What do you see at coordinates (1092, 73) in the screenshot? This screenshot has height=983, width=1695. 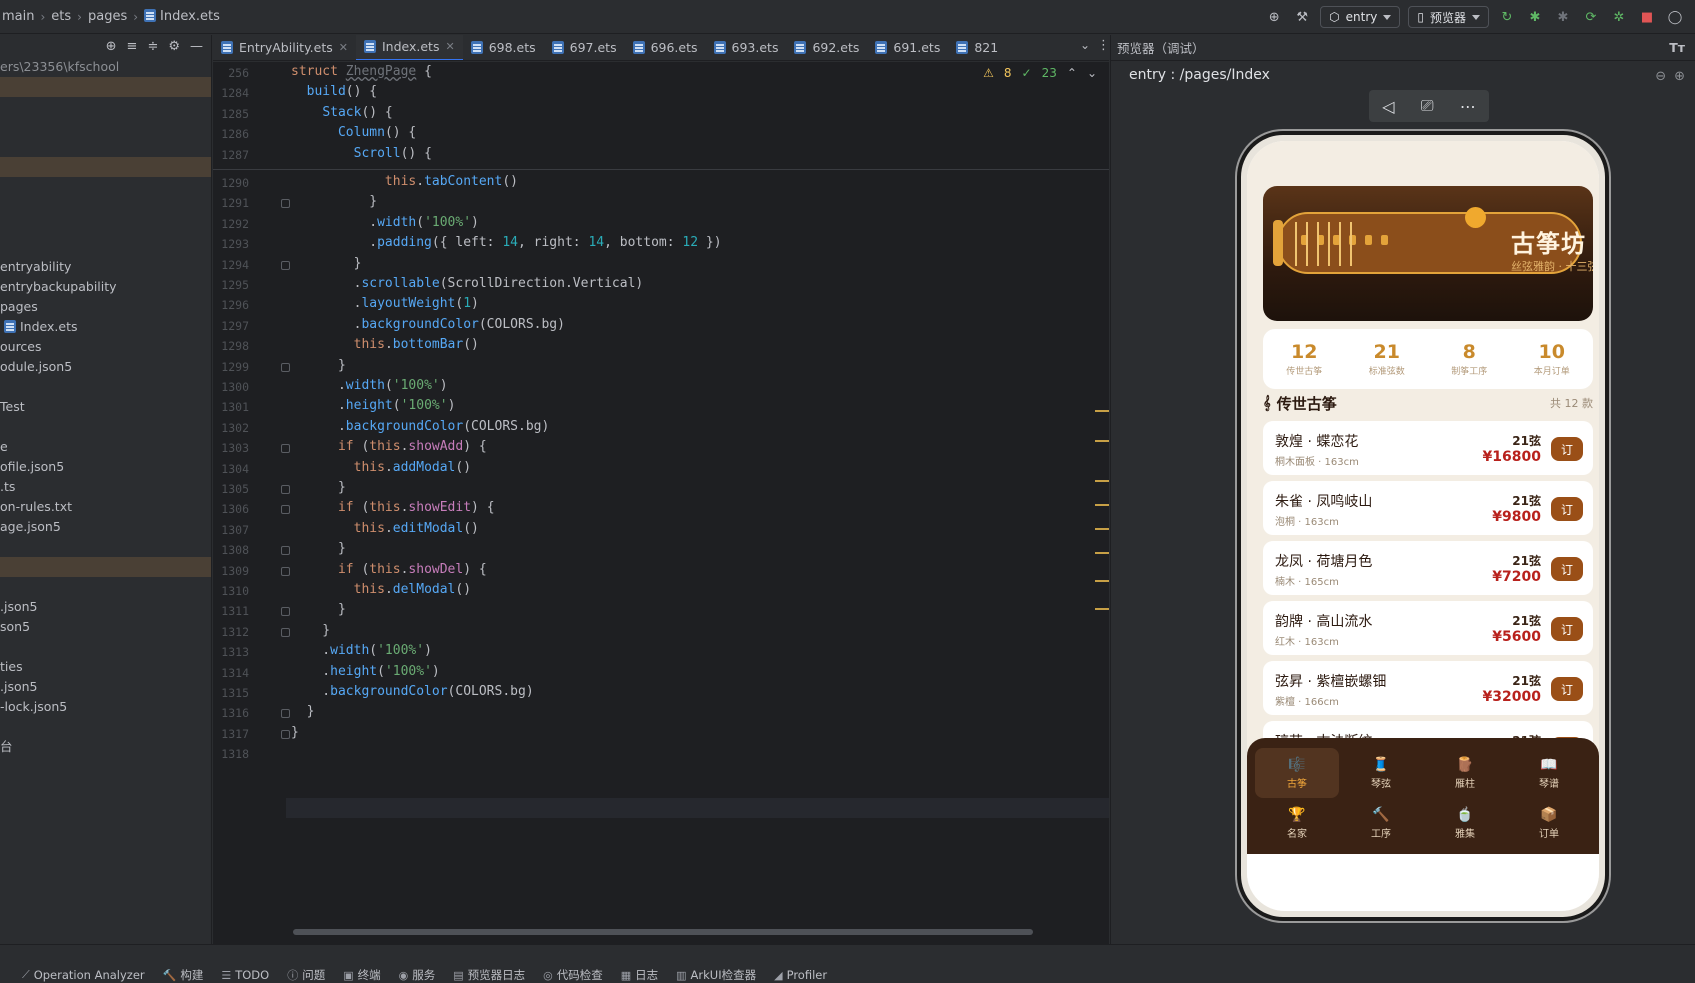 I see `chevron-down-icon: ⌄` at bounding box center [1092, 73].